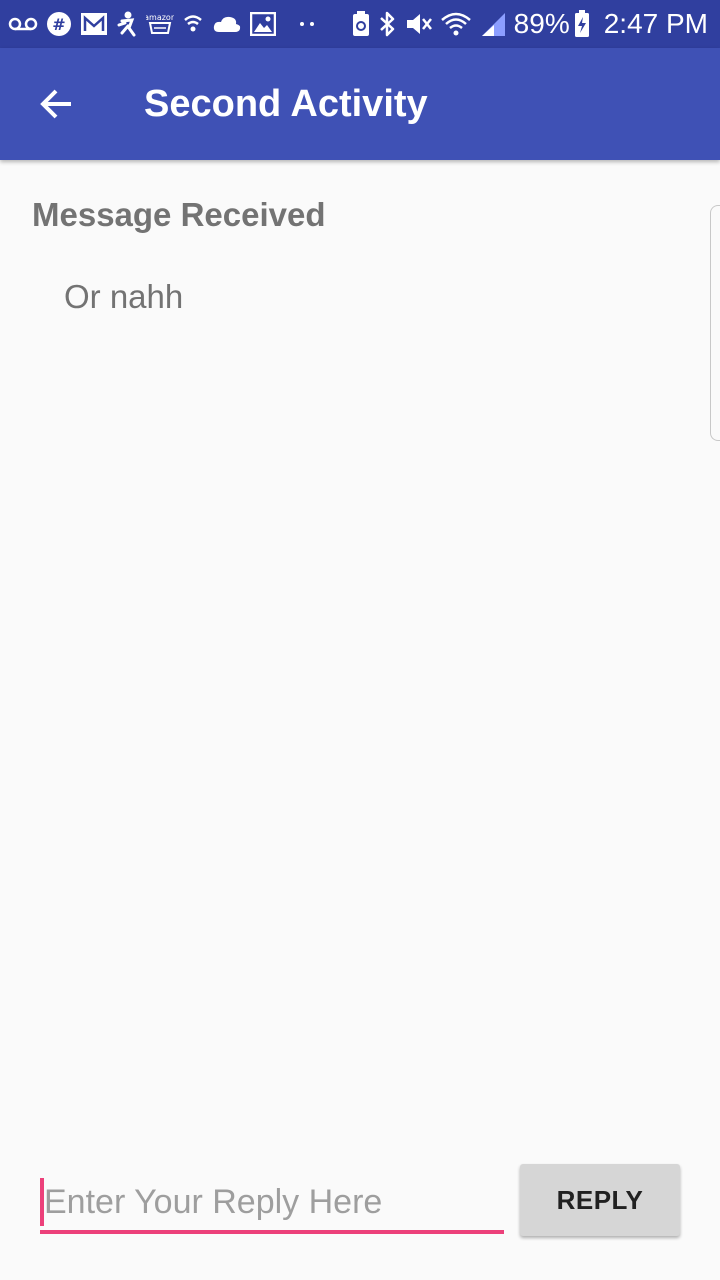  I want to click on signal-icon, so click(493, 24).